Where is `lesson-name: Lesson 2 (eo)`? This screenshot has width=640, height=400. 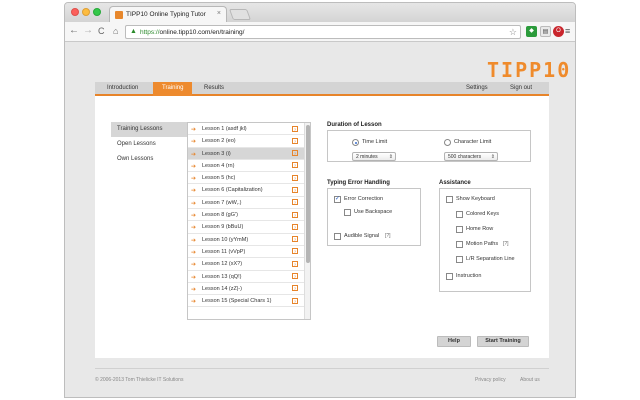 lesson-name: Lesson 2 (eo) is located at coordinates (219, 141).